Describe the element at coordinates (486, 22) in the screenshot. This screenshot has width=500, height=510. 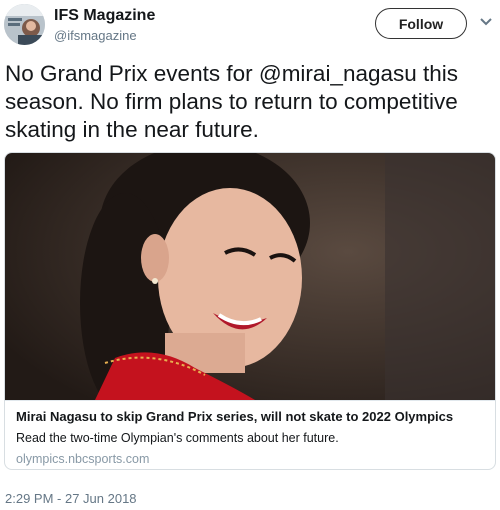
I see `chevron-down-icon` at that location.